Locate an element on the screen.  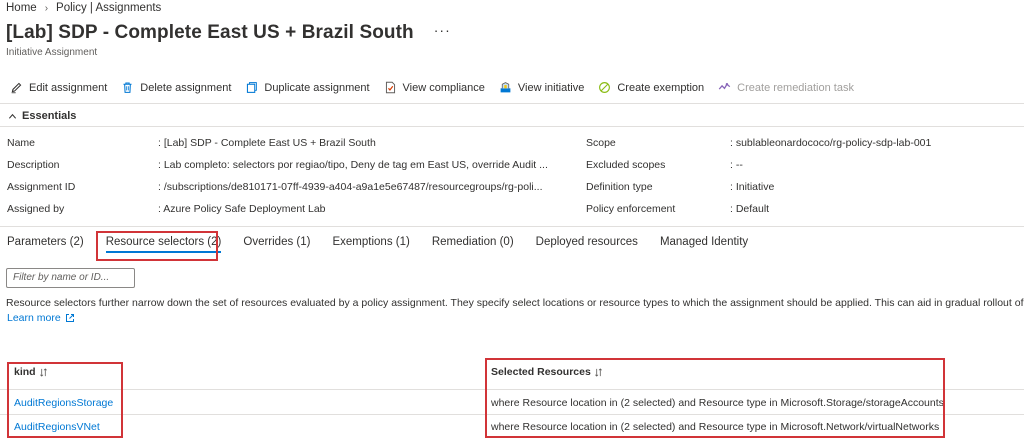
essentials-policy-enforcement-label: Policy enforcement is located at coordinates (631, 209).